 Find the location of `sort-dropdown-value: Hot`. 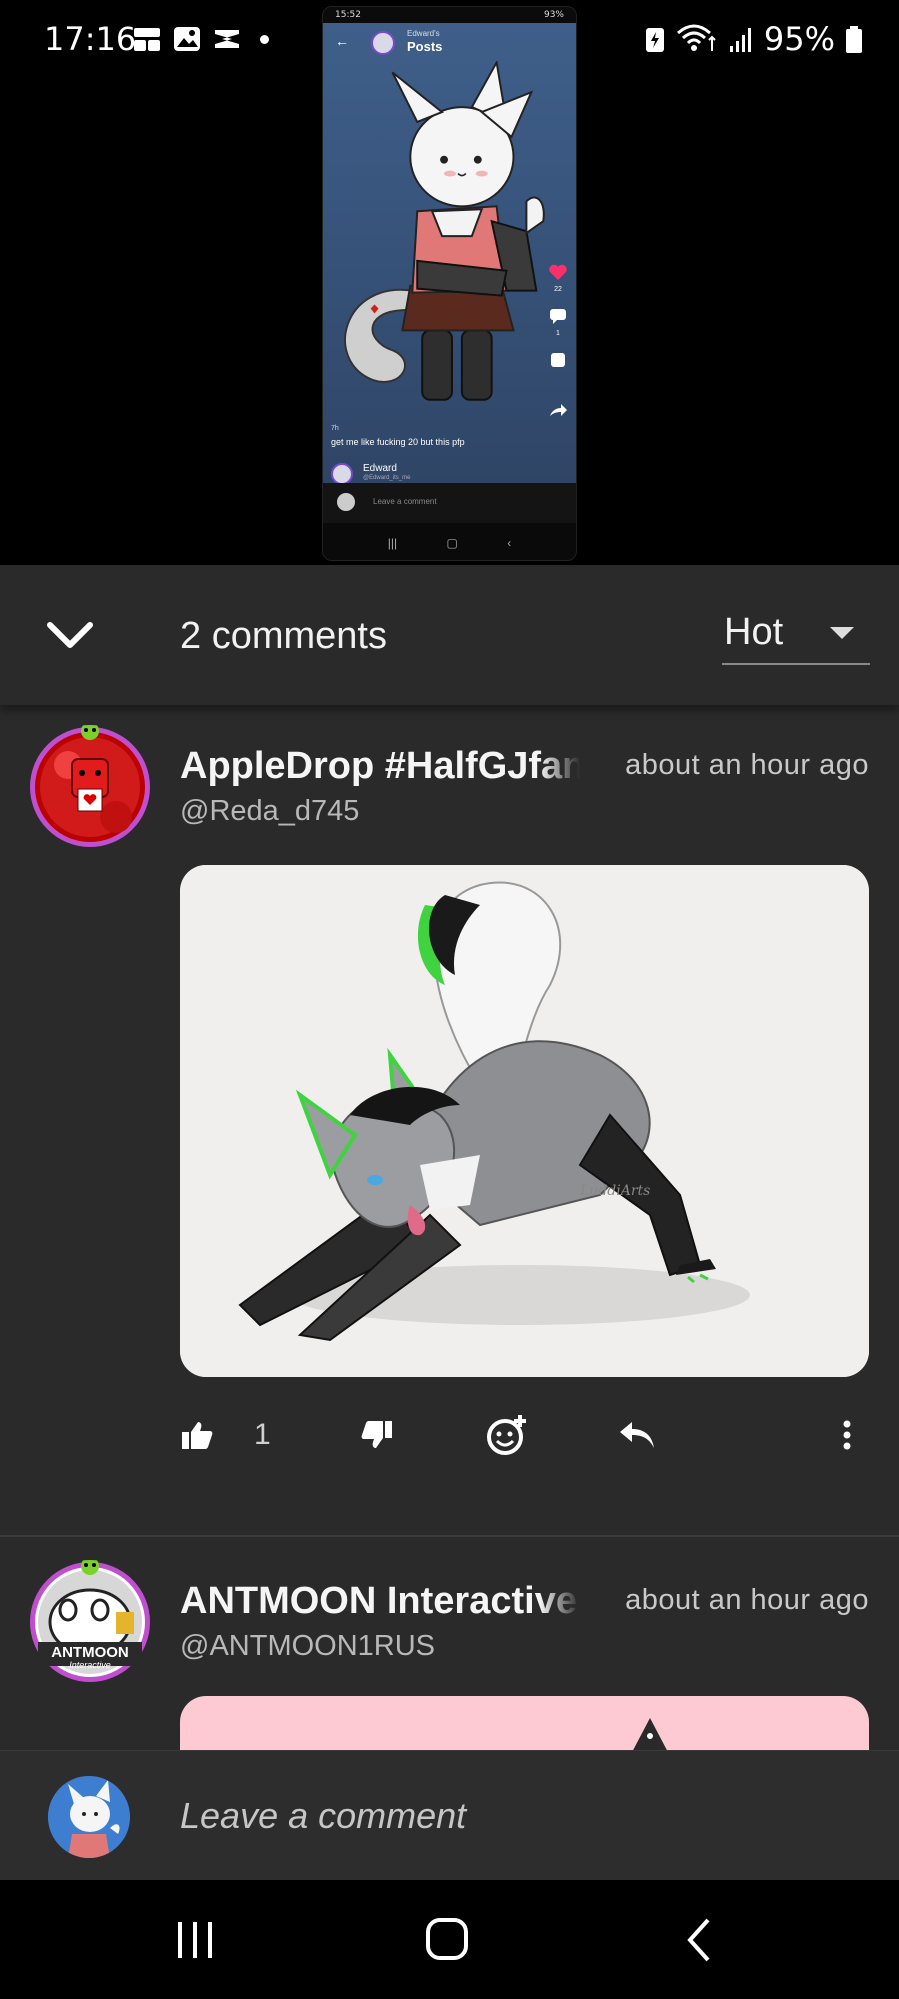

sort-dropdown-value: Hot is located at coordinates (754, 632).